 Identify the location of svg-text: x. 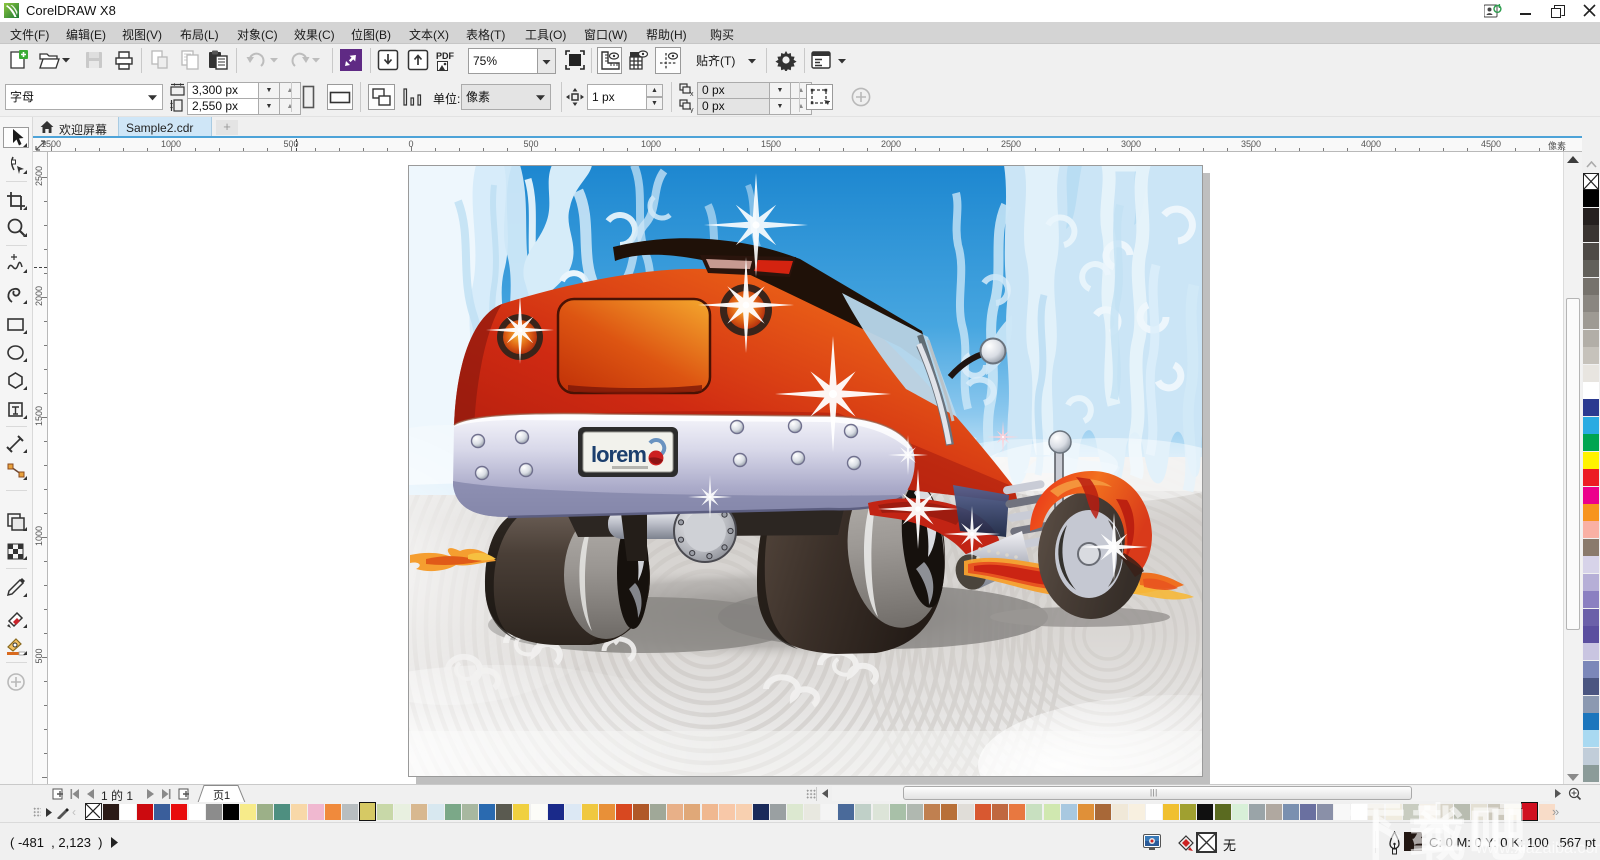
(692, 94).